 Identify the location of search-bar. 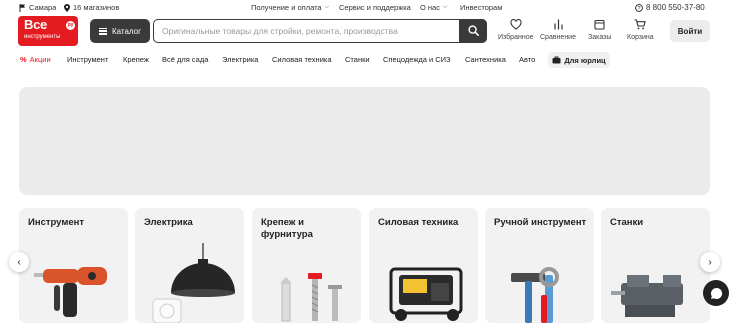
(320, 30).